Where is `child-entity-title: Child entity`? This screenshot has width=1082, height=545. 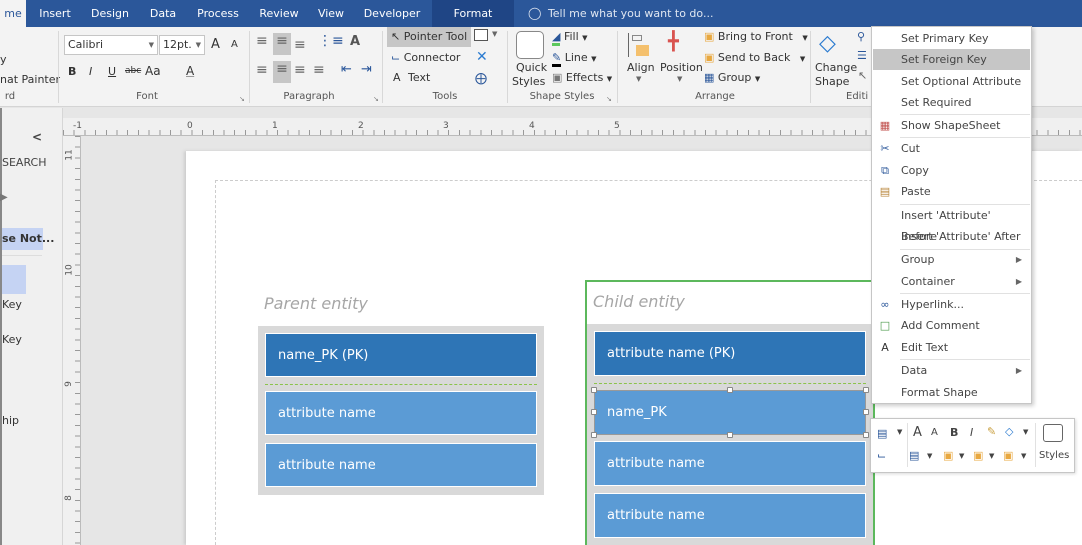
child-entity-title: Child entity is located at coordinates (639, 301).